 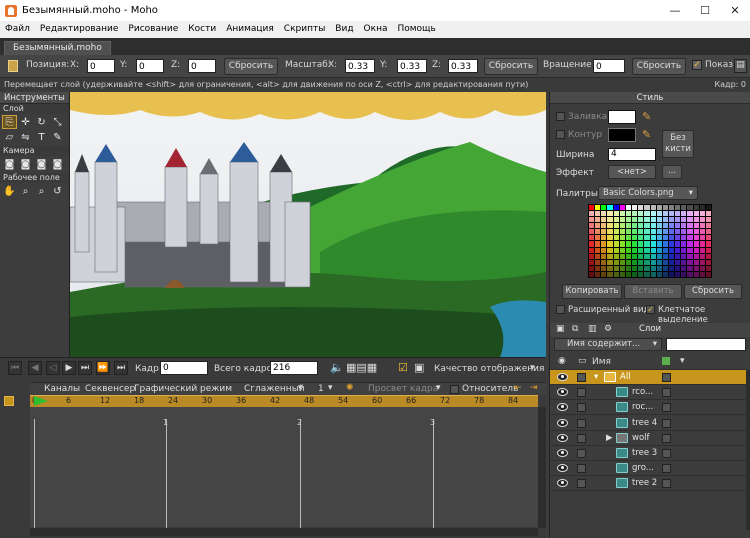 I want to click on reset-style-button: Сбросить, so click(x=713, y=291).